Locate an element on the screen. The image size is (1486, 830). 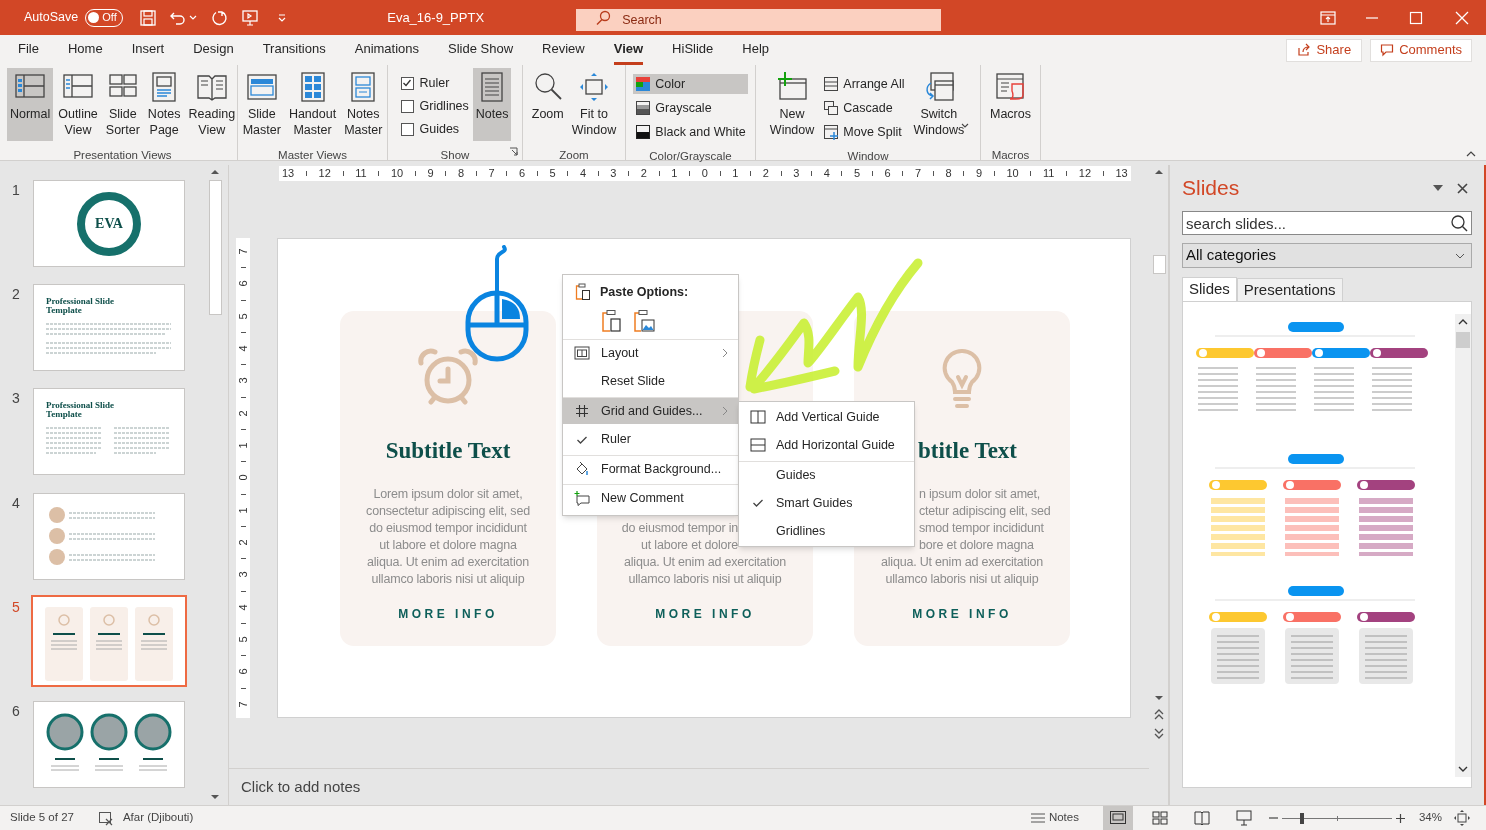
ribbon-button: Macros is located at coordinates (1010, 104).